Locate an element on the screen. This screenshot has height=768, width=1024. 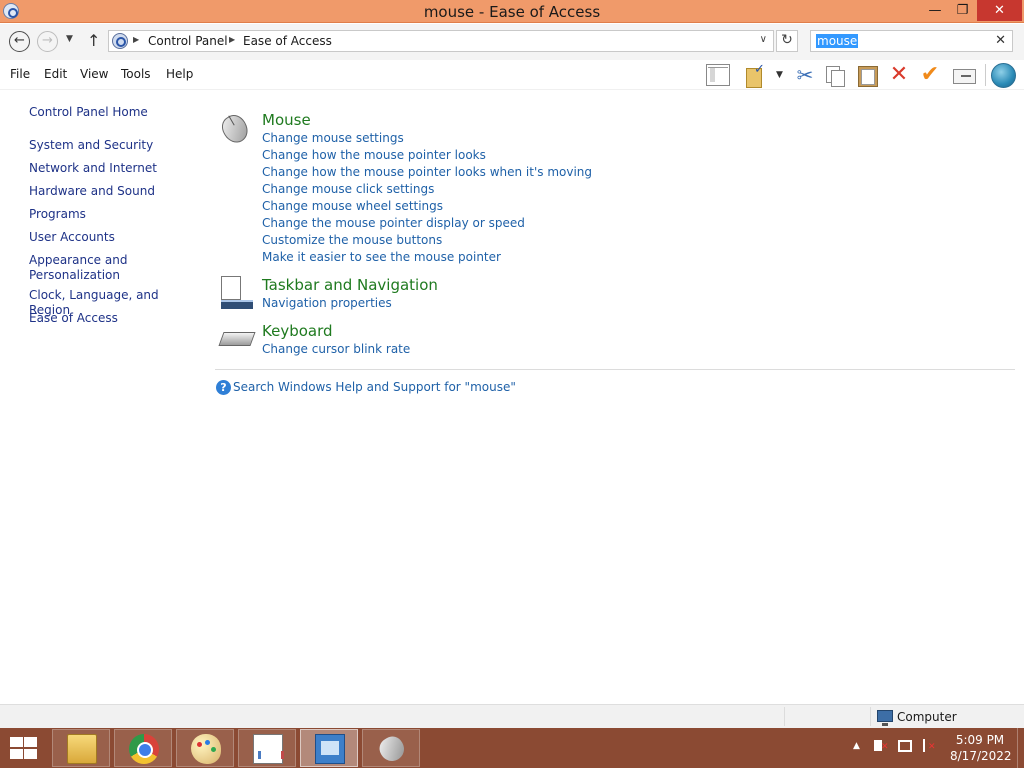
search-input: mouse ✕ is located at coordinates (911, 41).